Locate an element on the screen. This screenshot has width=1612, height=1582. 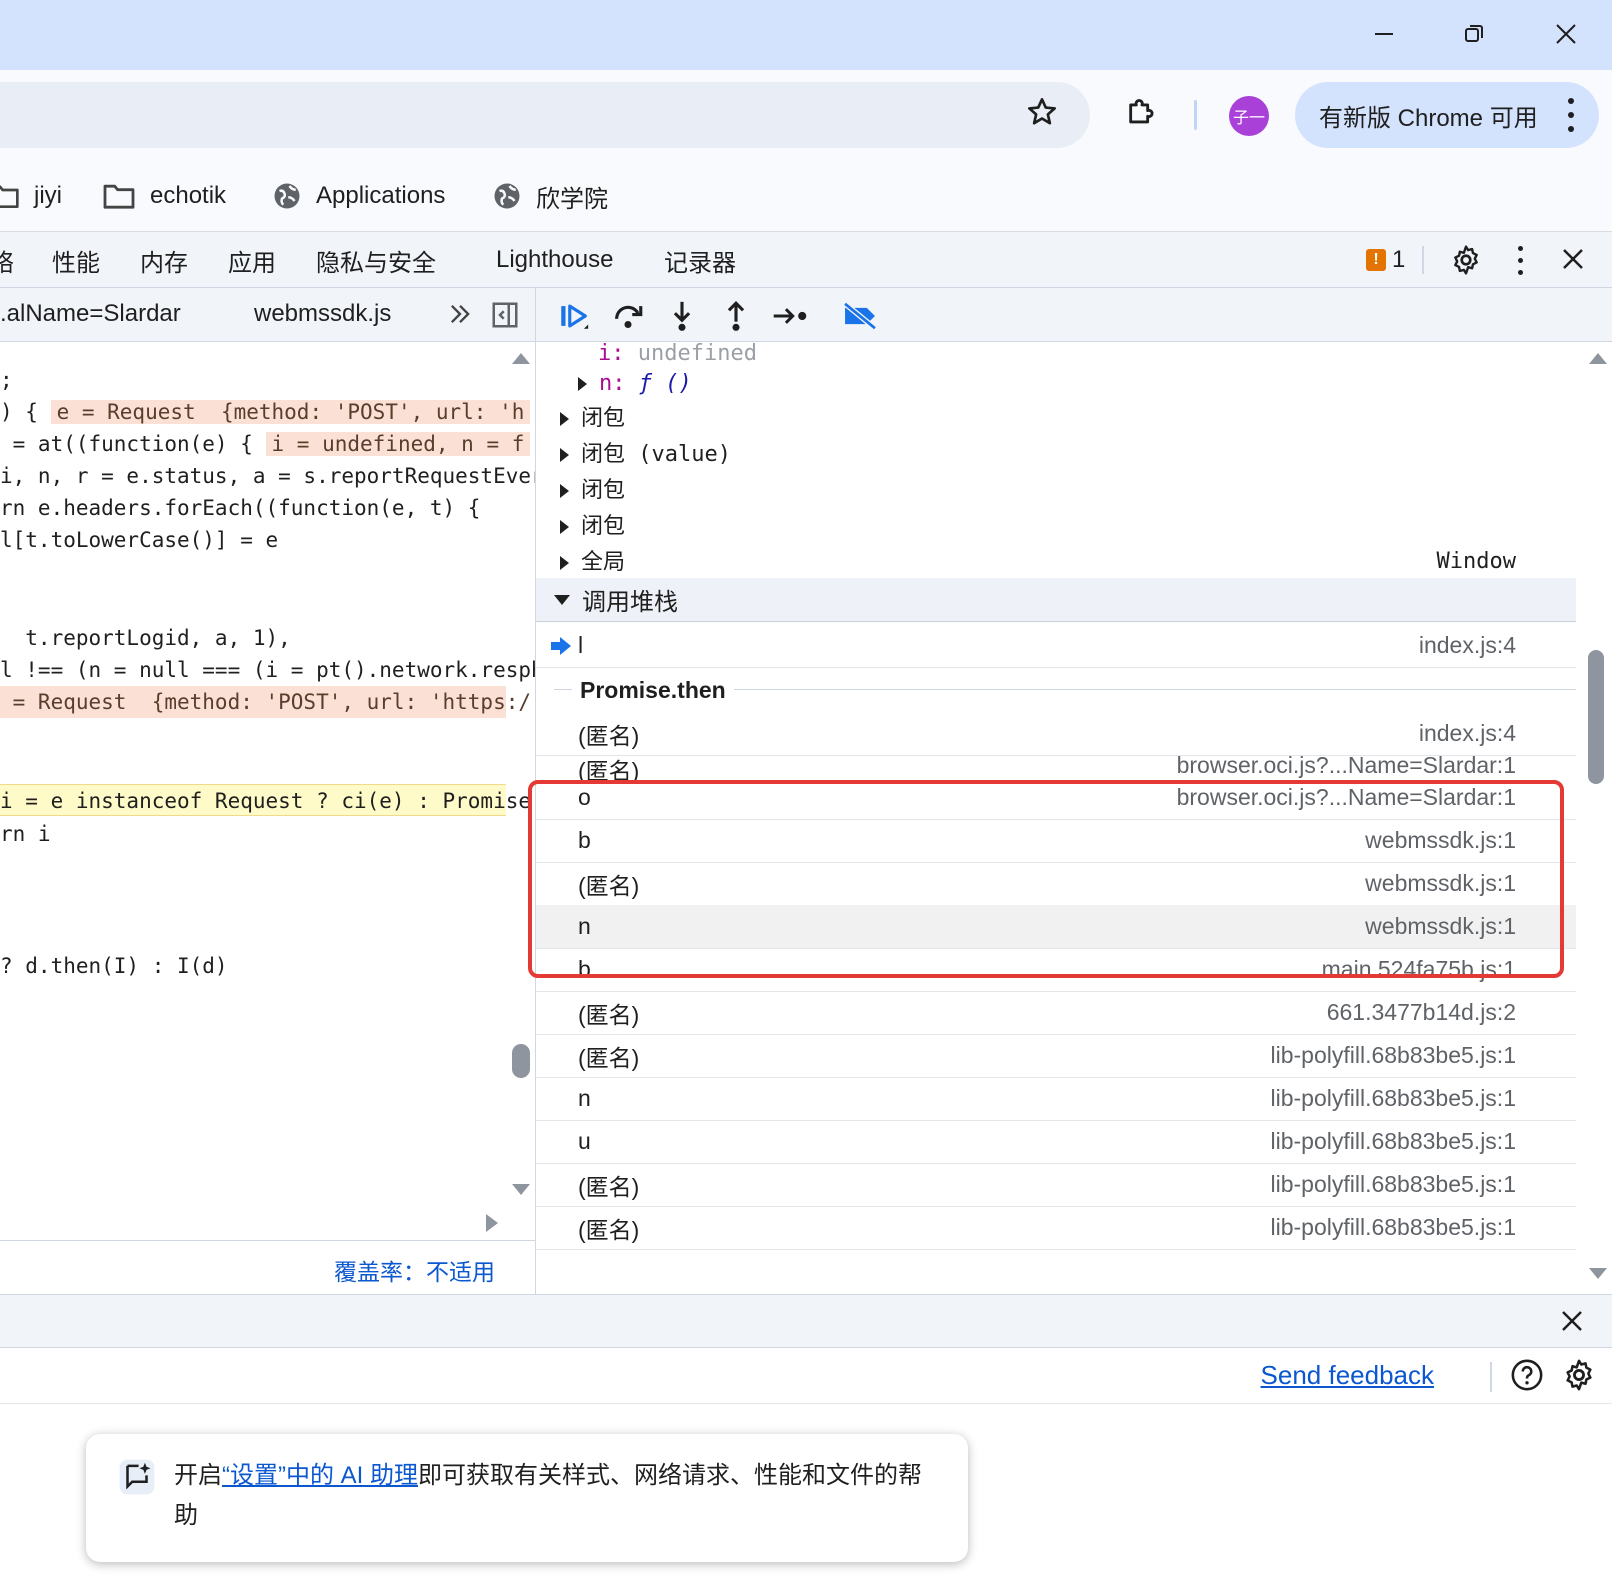
tab-network: 络 is located at coordinates (7, 260).